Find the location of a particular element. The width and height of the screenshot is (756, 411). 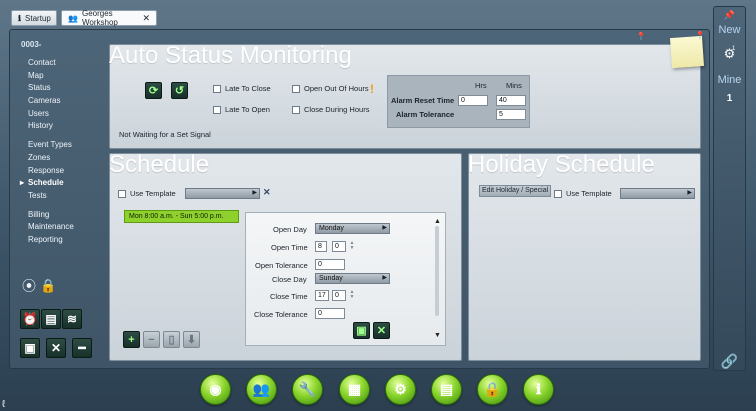

dock-users-icon: 👥 is located at coordinates (261, 389).